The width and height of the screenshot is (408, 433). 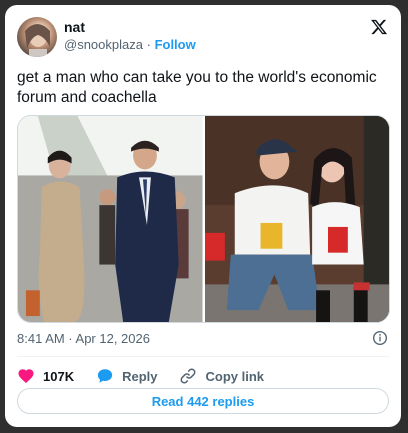 What do you see at coordinates (380, 338) in the screenshot?
I see `info-icon` at bounding box center [380, 338].